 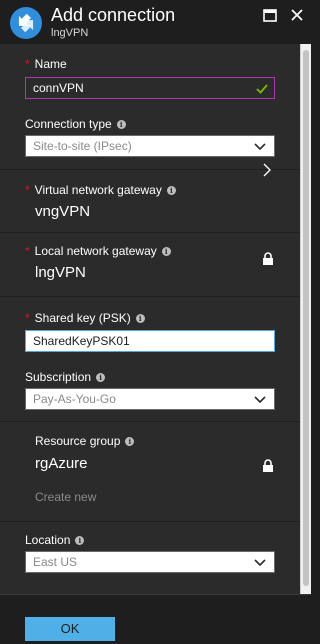 What do you see at coordinates (65, 377) in the screenshot?
I see `subscription-label: Subscription i` at bounding box center [65, 377].